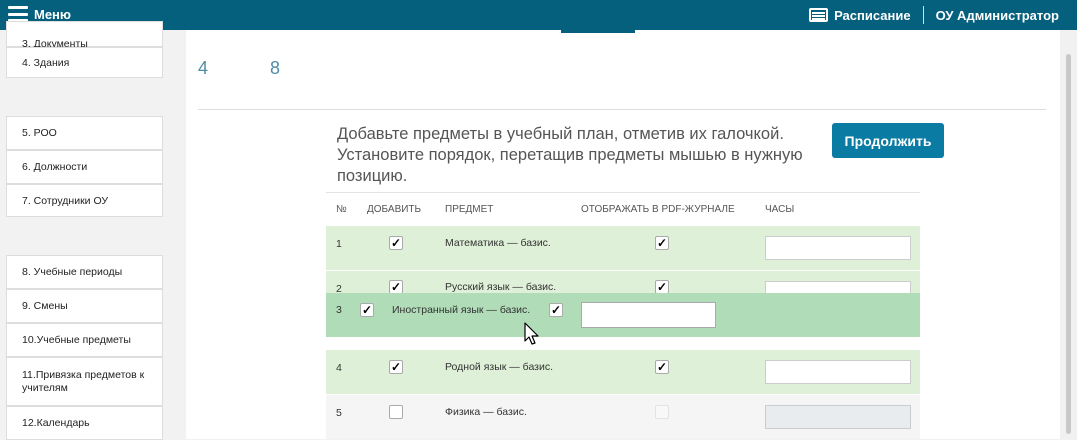 The height and width of the screenshot is (440, 1077). What do you see at coordinates (819, 15) in the screenshot?
I see `schedule-list-icon` at bounding box center [819, 15].